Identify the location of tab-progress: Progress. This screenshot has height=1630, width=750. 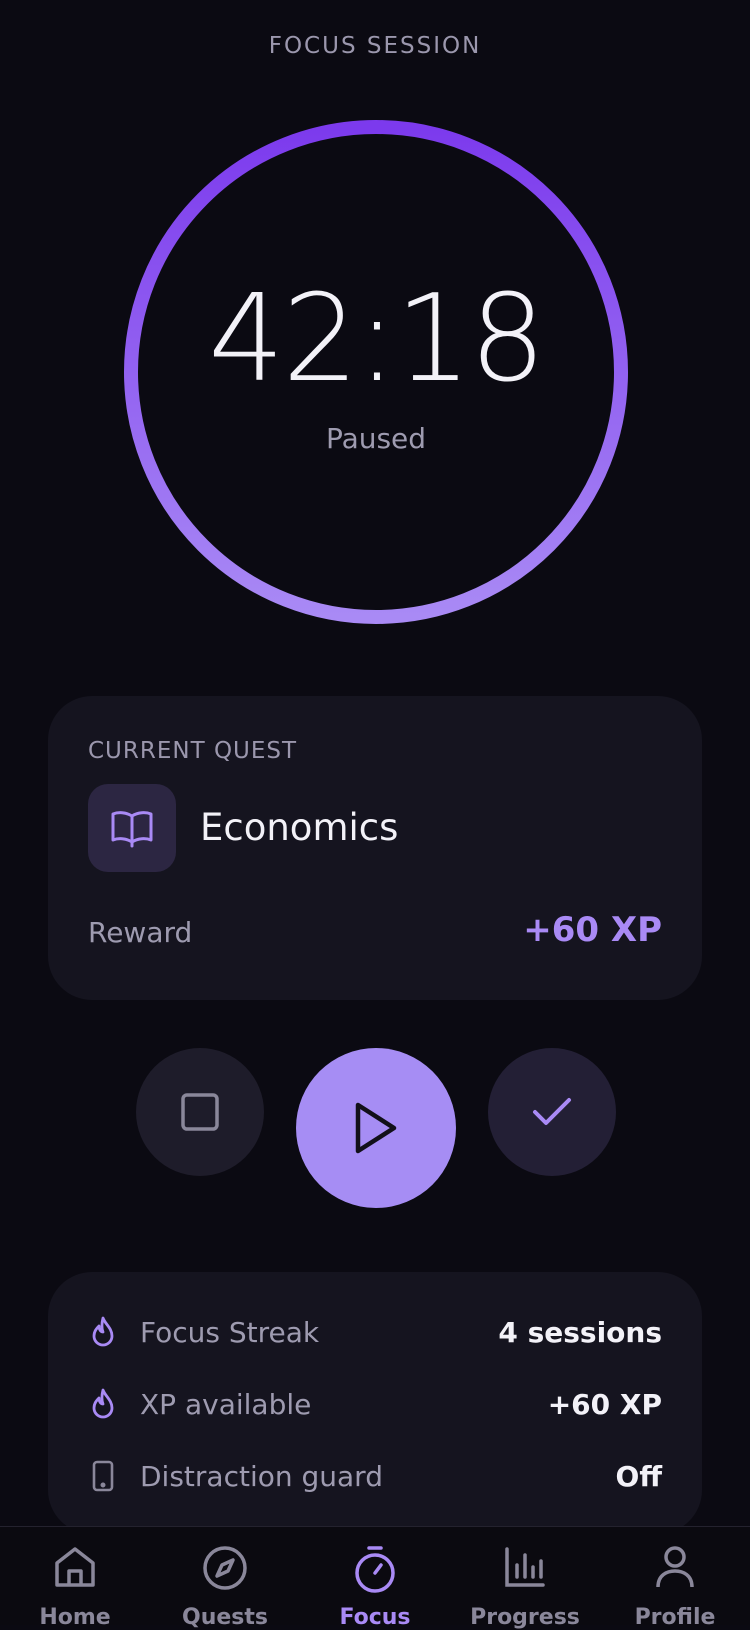
(525, 1578).